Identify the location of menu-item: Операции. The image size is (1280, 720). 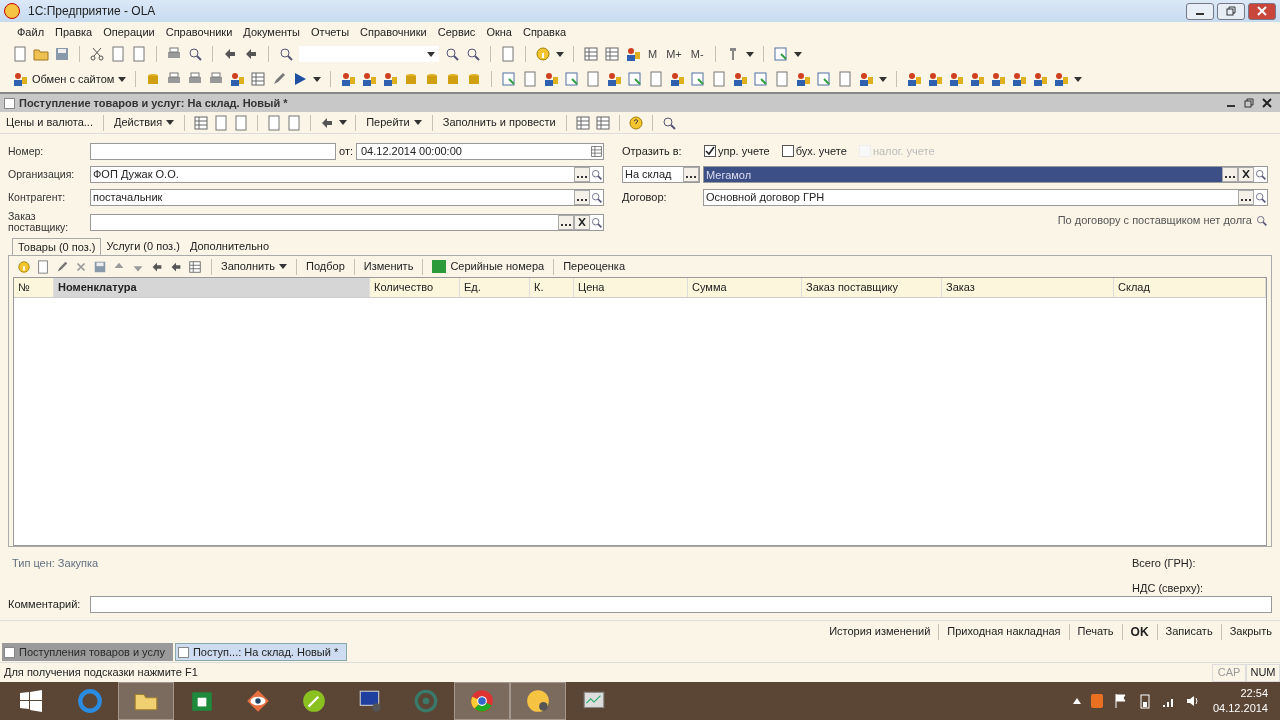
(129, 32).